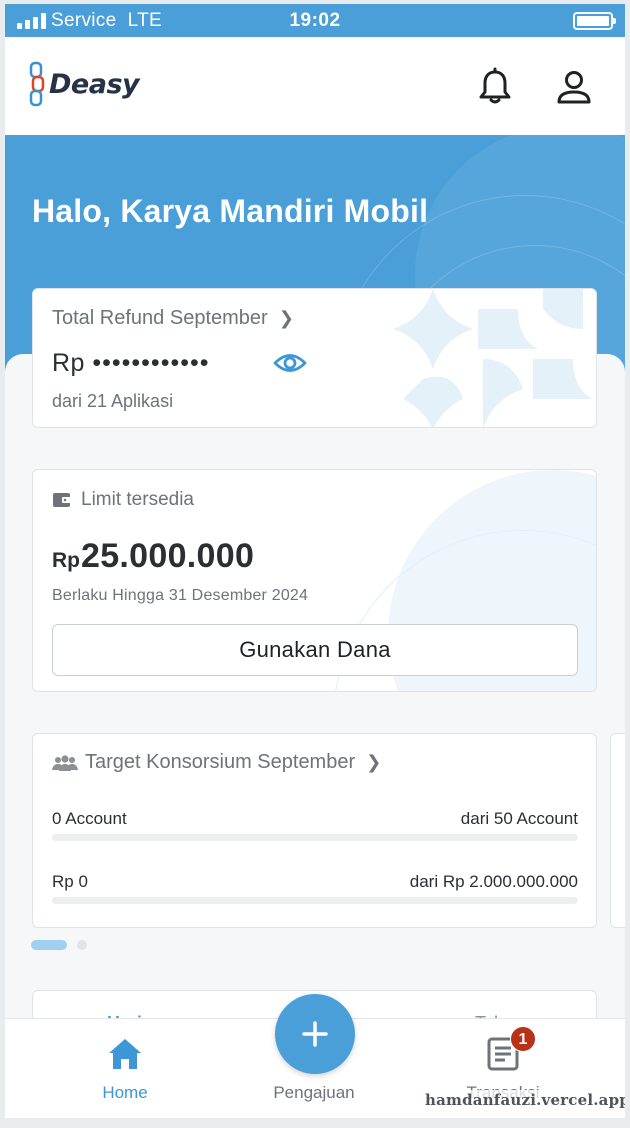 The image size is (630, 1128). What do you see at coordinates (315, 882) in the screenshot?
I see `amount-row: Rp 0 dari Rp 2.000.000.000` at bounding box center [315, 882].